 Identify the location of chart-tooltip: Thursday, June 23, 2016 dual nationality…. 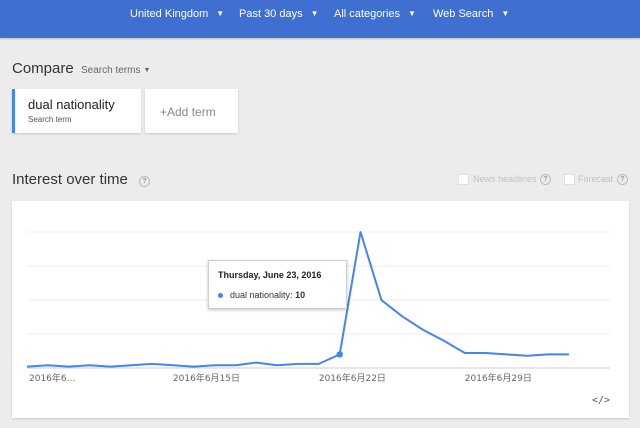
(277, 284).